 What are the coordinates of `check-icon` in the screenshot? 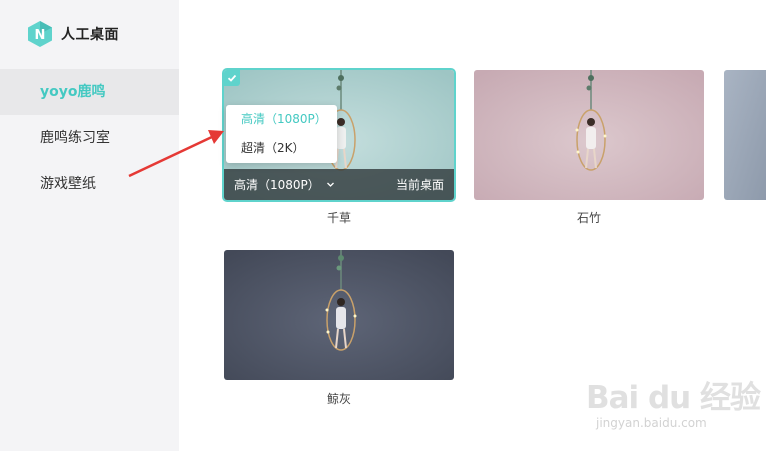 It's located at (232, 78).